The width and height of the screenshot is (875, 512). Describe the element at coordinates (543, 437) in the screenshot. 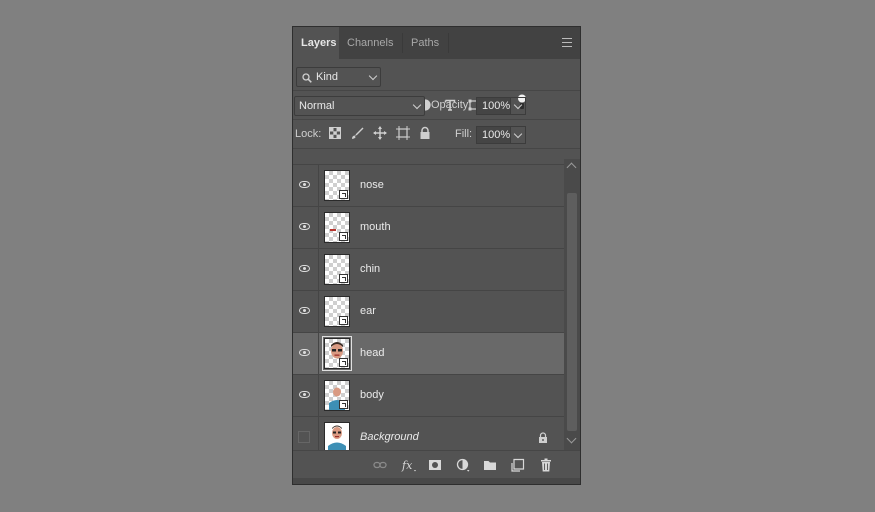

I see `lock-icon` at that location.